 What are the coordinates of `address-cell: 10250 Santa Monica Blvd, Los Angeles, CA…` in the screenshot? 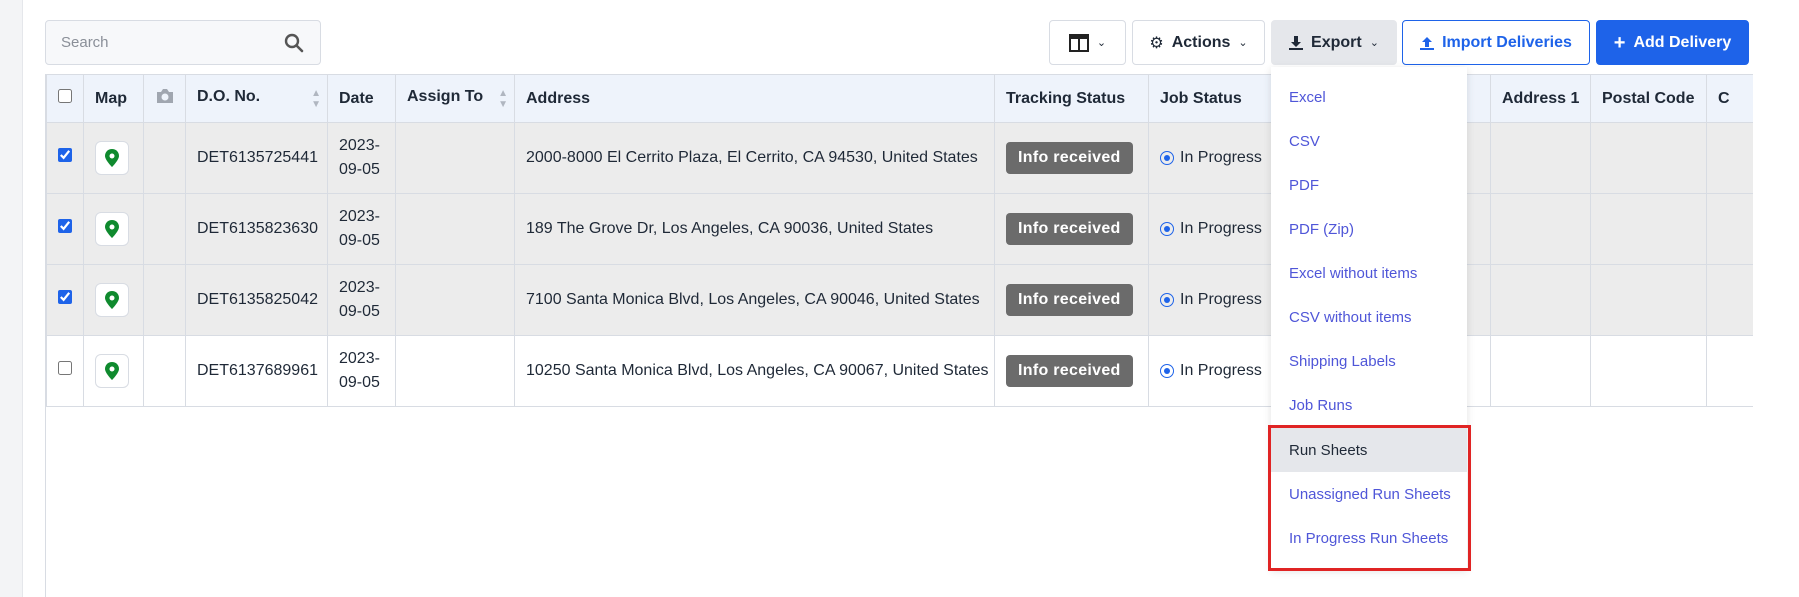 It's located at (754, 371).